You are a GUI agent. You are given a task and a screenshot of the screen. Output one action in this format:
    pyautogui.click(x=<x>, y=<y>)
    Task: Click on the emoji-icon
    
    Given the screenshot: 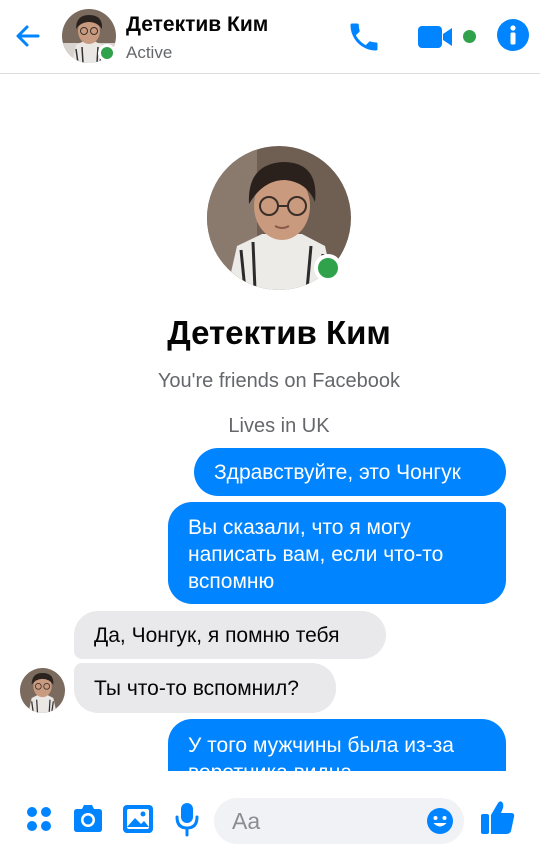 What is the action you would take?
    pyautogui.click(x=440, y=821)
    